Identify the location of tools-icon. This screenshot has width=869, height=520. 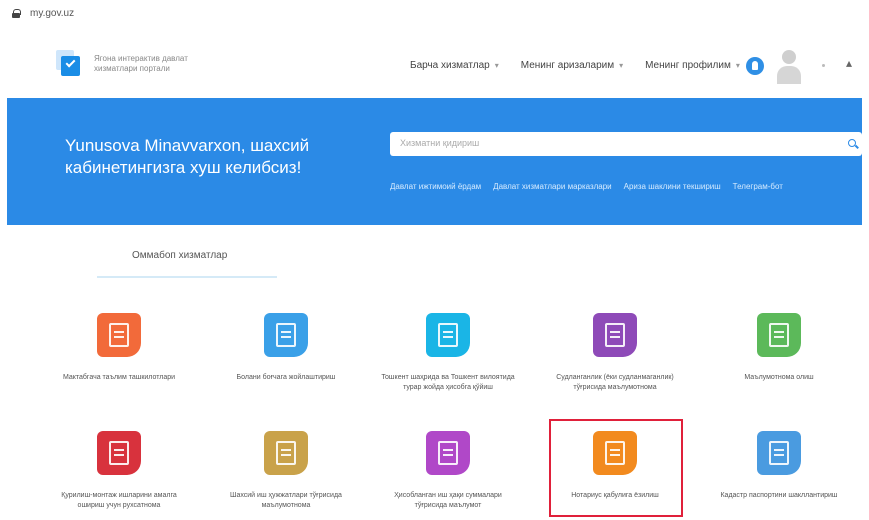
(119, 453).